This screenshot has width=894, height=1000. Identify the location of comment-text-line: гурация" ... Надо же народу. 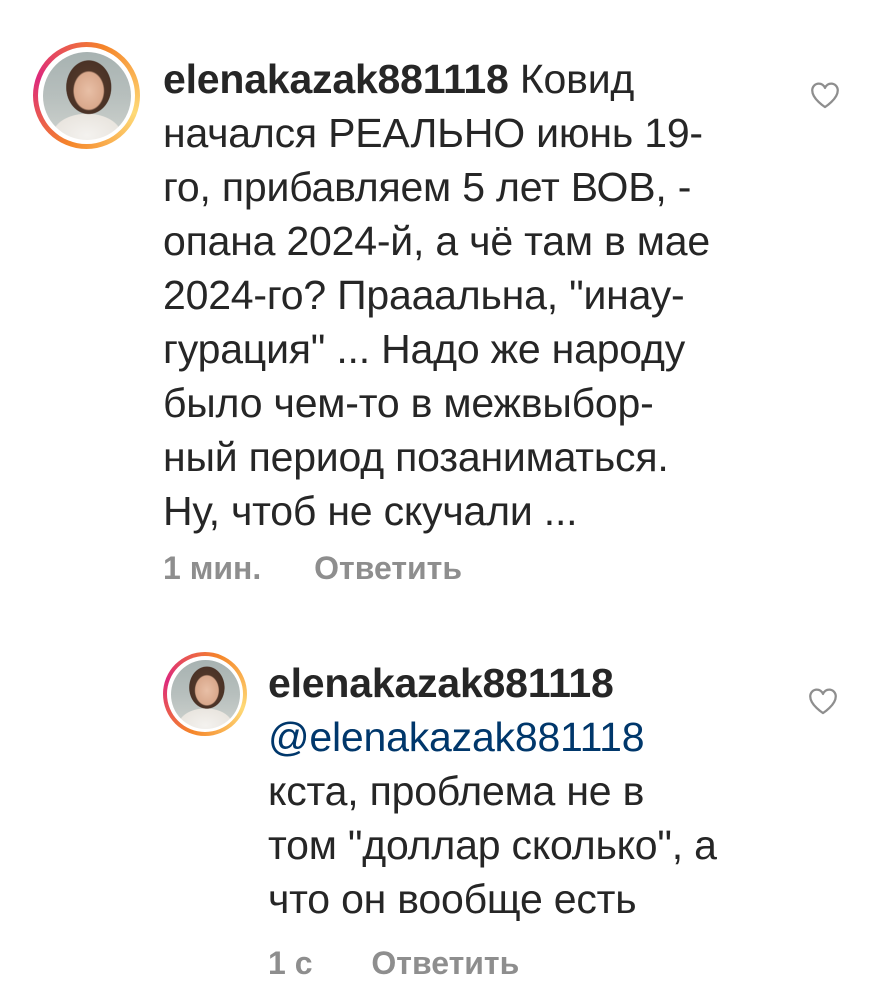
(424, 349).